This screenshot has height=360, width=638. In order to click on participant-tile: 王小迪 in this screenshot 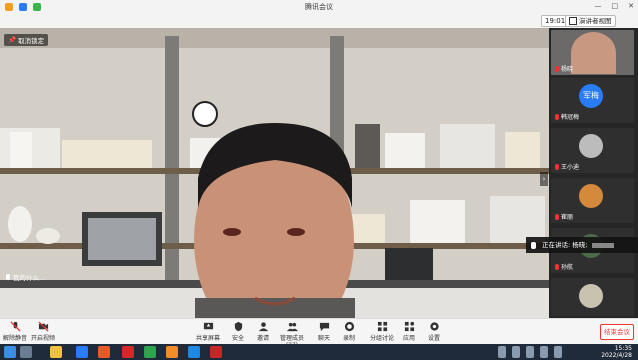, I will do `click(592, 150)`.